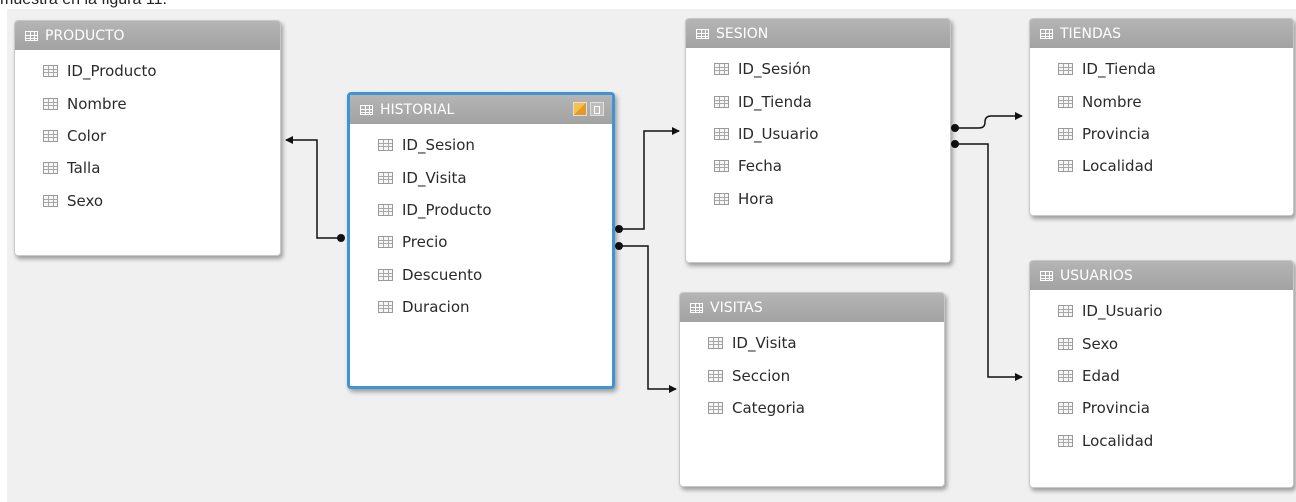  What do you see at coordinates (1118, 166) in the screenshot?
I see `field-name: Localidad` at bounding box center [1118, 166].